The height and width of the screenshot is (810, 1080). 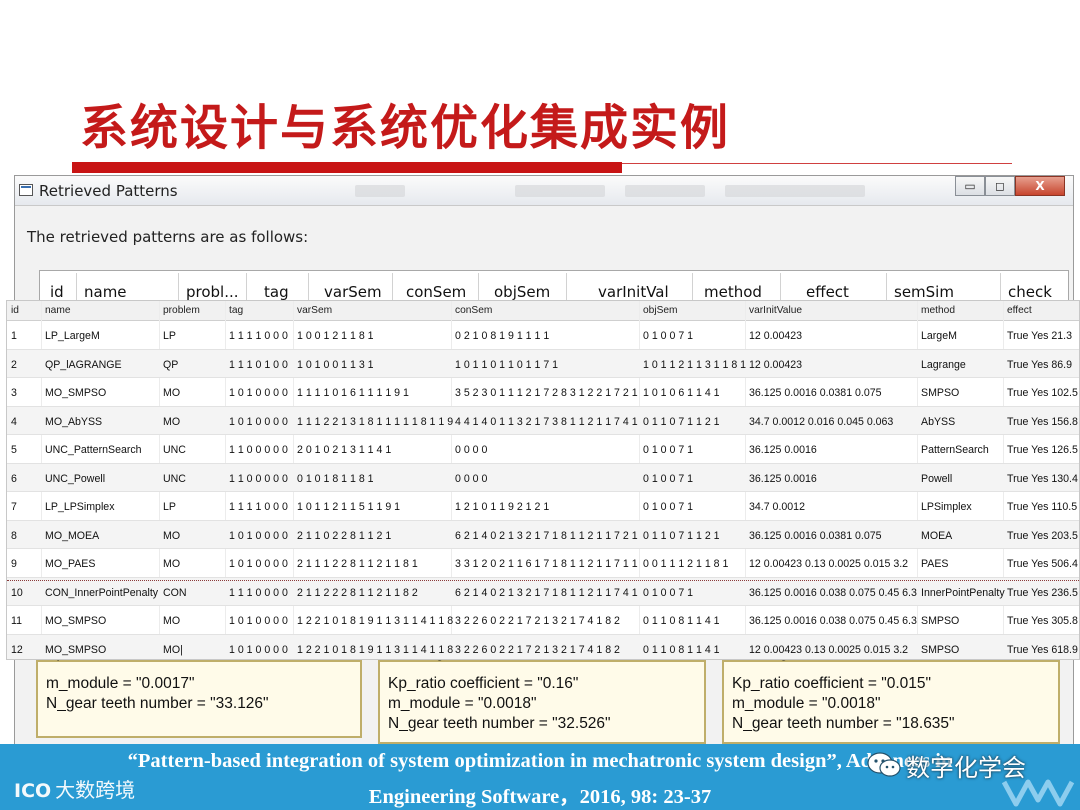 What do you see at coordinates (93, 450) in the screenshot?
I see `table-cell-name: UNC_PatternSearch` at bounding box center [93, 450].